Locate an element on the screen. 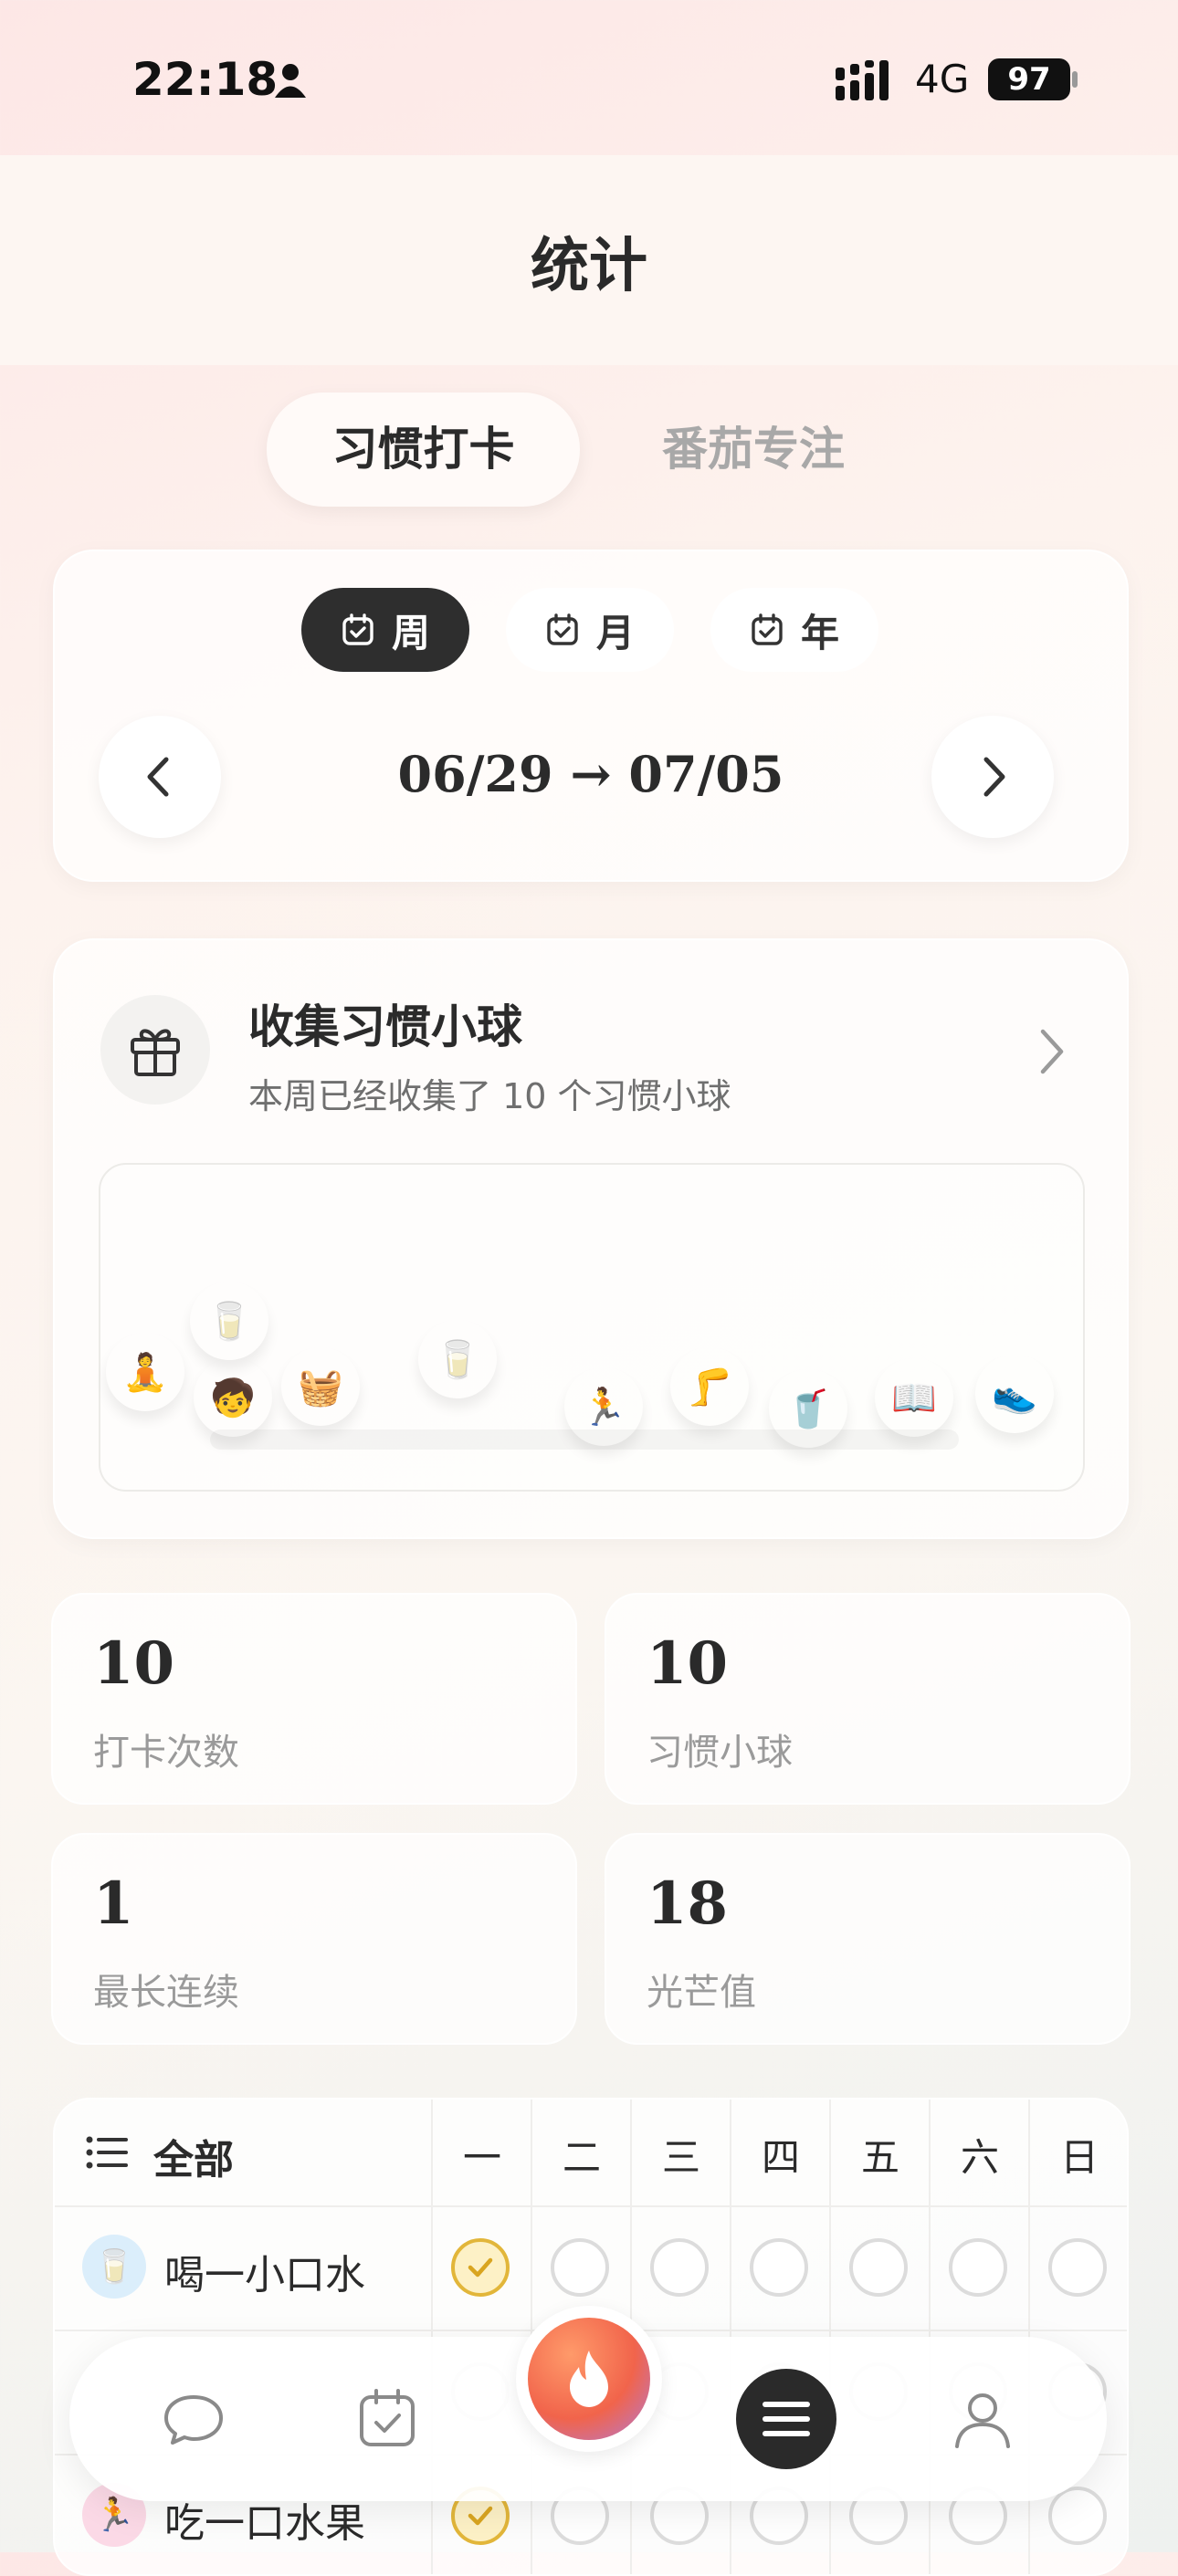  checkin-done-circle is located at coordinates (481, 2267).